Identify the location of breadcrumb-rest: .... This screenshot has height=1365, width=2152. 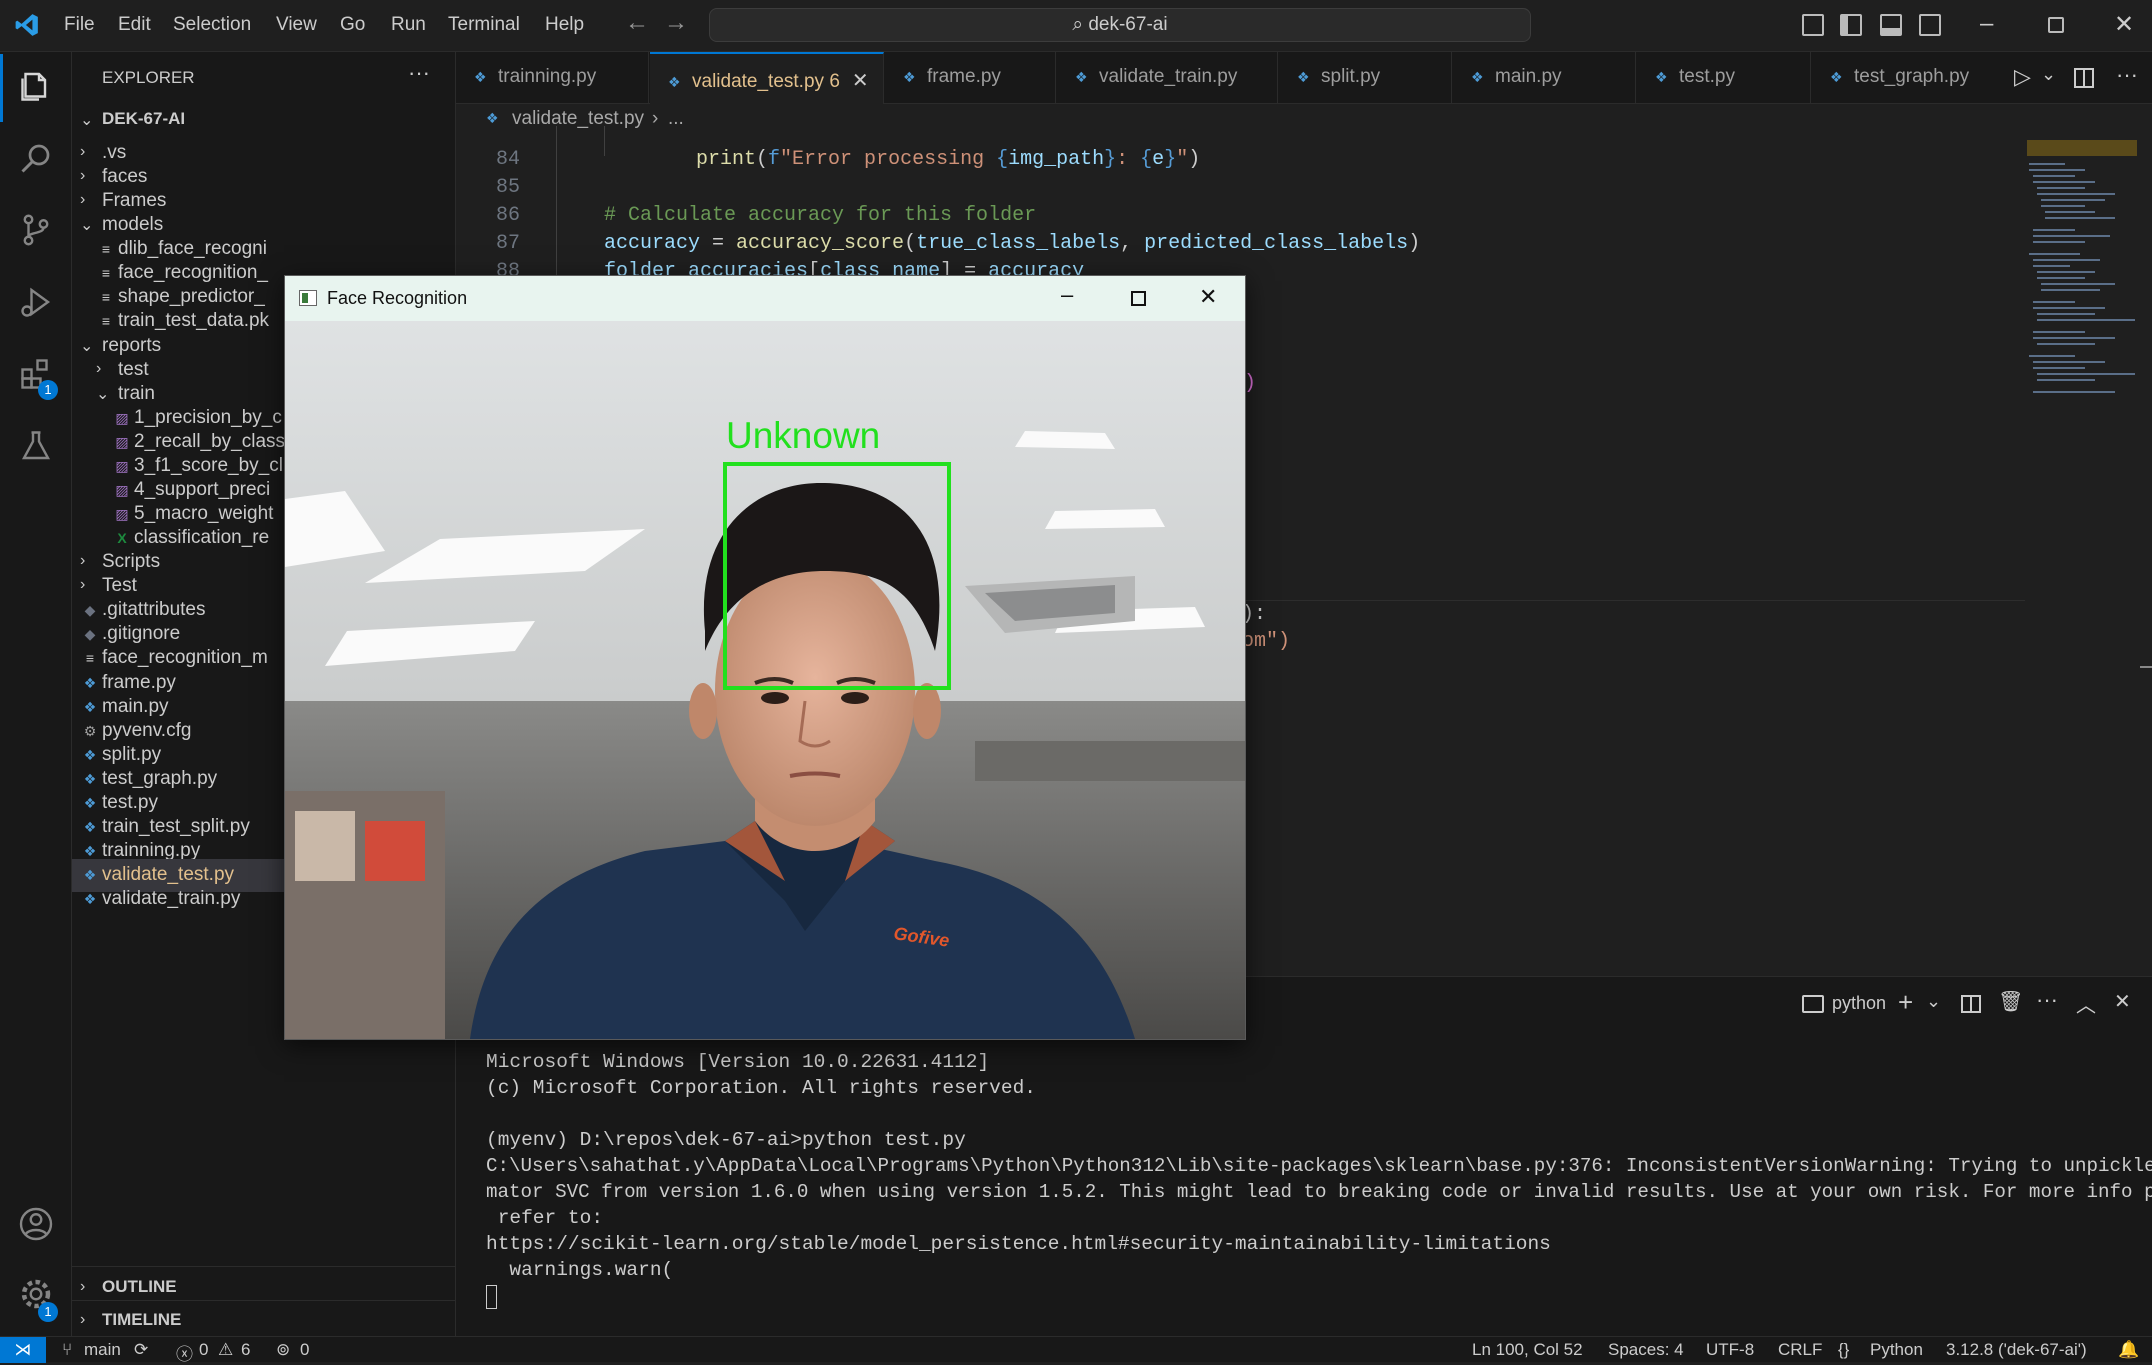
(676, 119).